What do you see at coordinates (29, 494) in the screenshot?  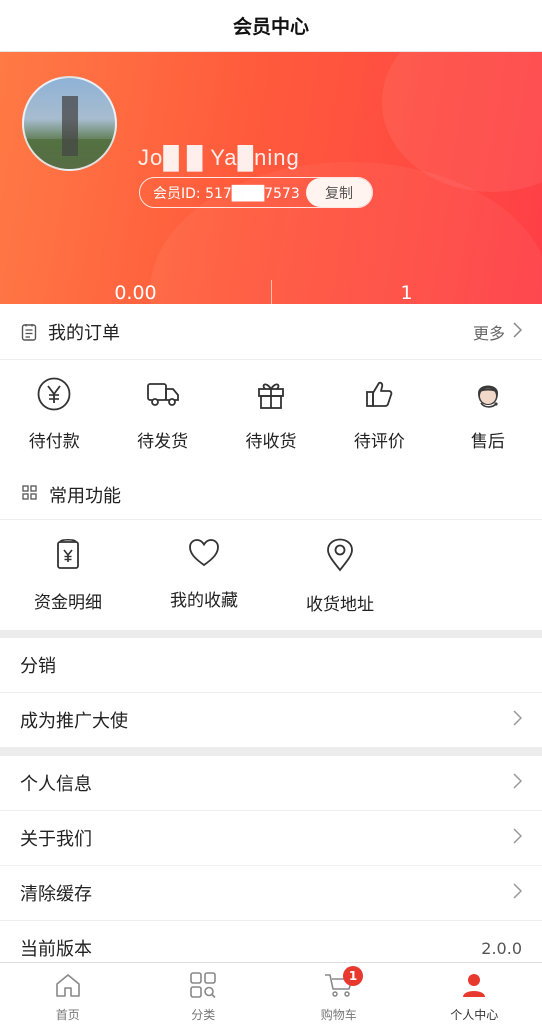 I see `grid-icon` at bounding box center [29, 494].